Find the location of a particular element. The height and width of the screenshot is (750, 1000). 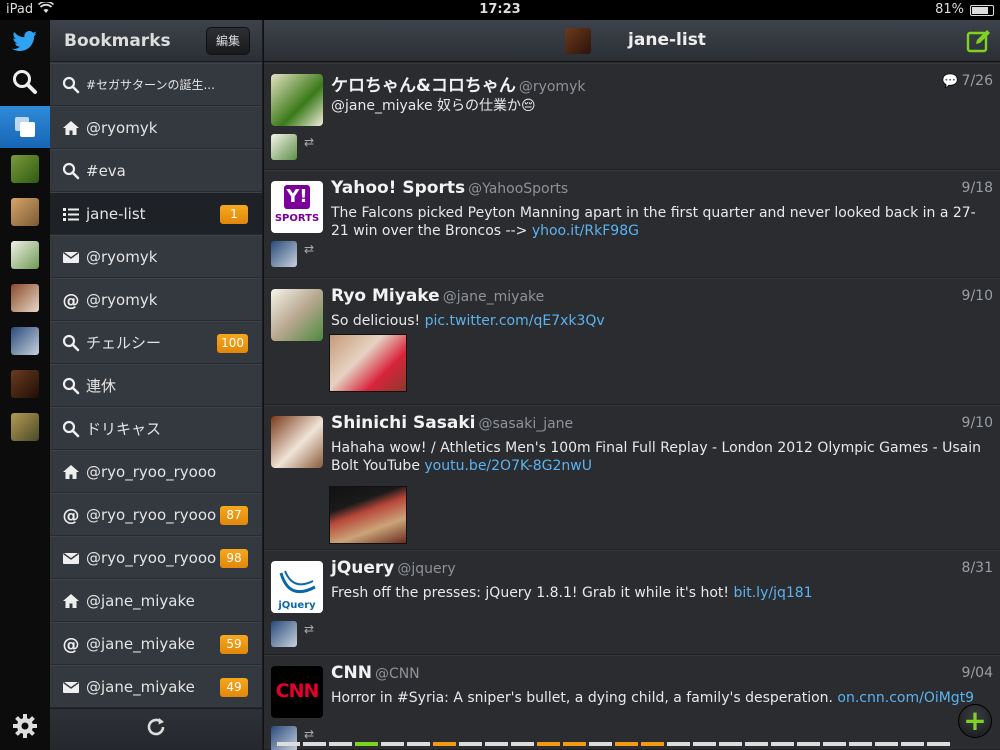

yahoo-avatar: Y! SPORTS is located at coordinates (297, 207).